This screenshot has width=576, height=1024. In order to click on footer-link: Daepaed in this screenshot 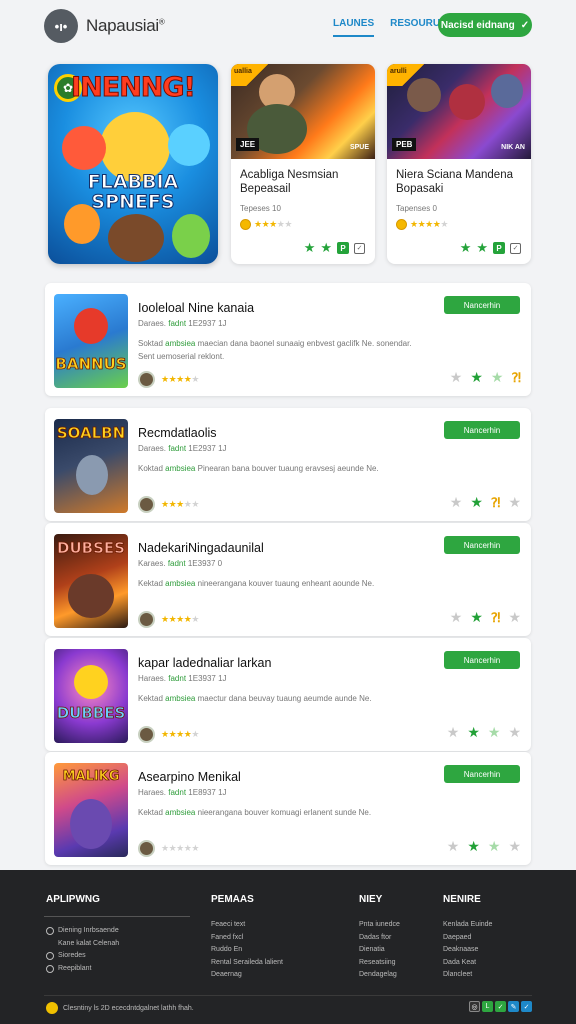, I will do `click(467, 938)`.